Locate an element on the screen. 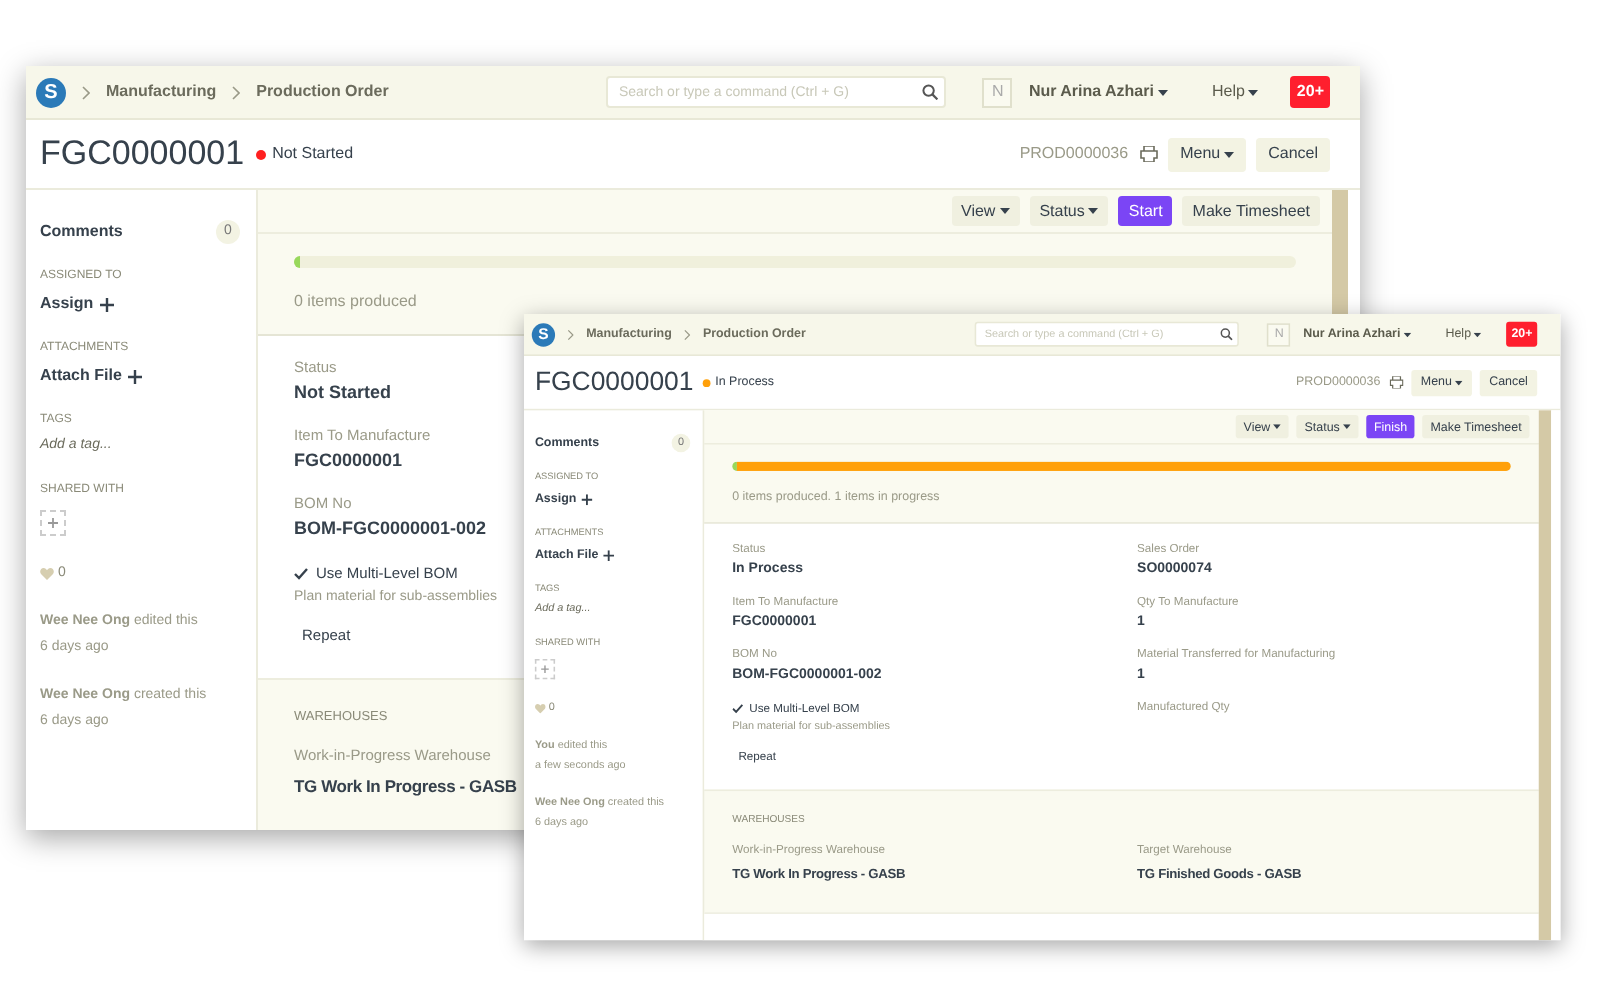  status-label: Not Started is located at coordinates (313, 154).